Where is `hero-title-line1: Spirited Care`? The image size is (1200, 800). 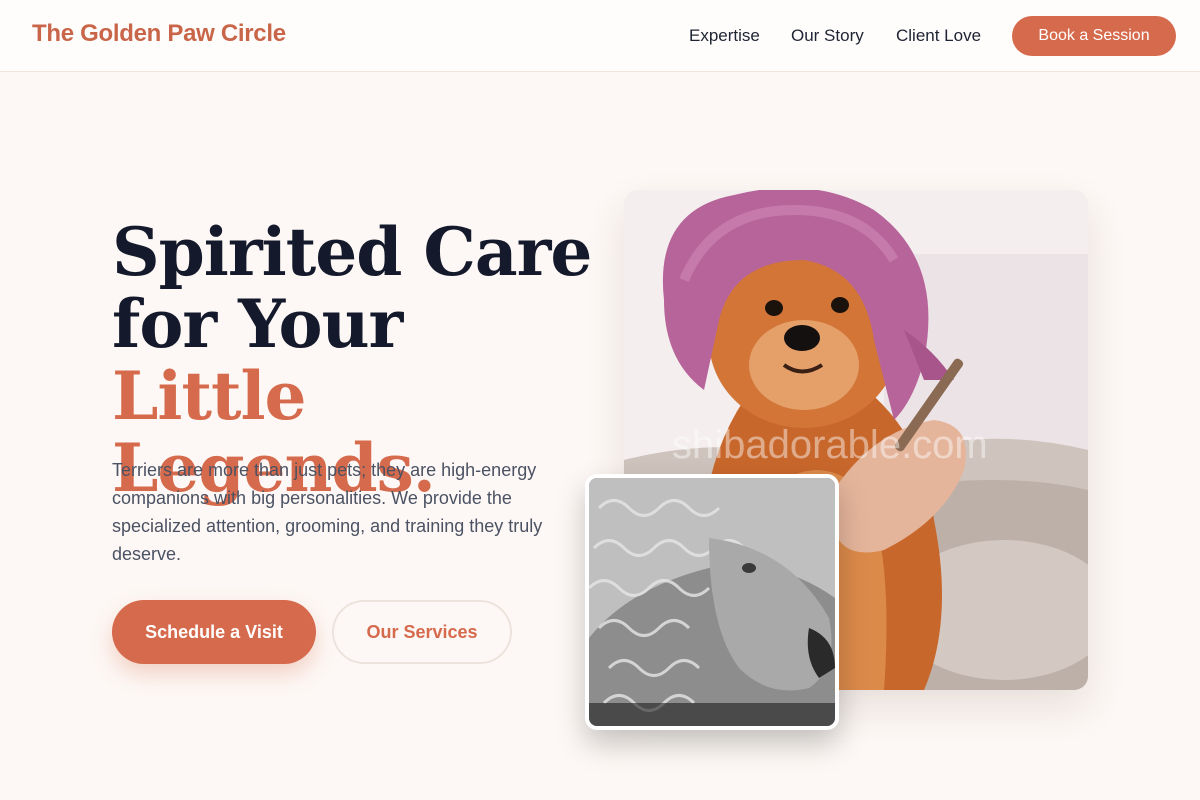 hero-title-line1: Spirited Care is located at coordinates (352, 252).